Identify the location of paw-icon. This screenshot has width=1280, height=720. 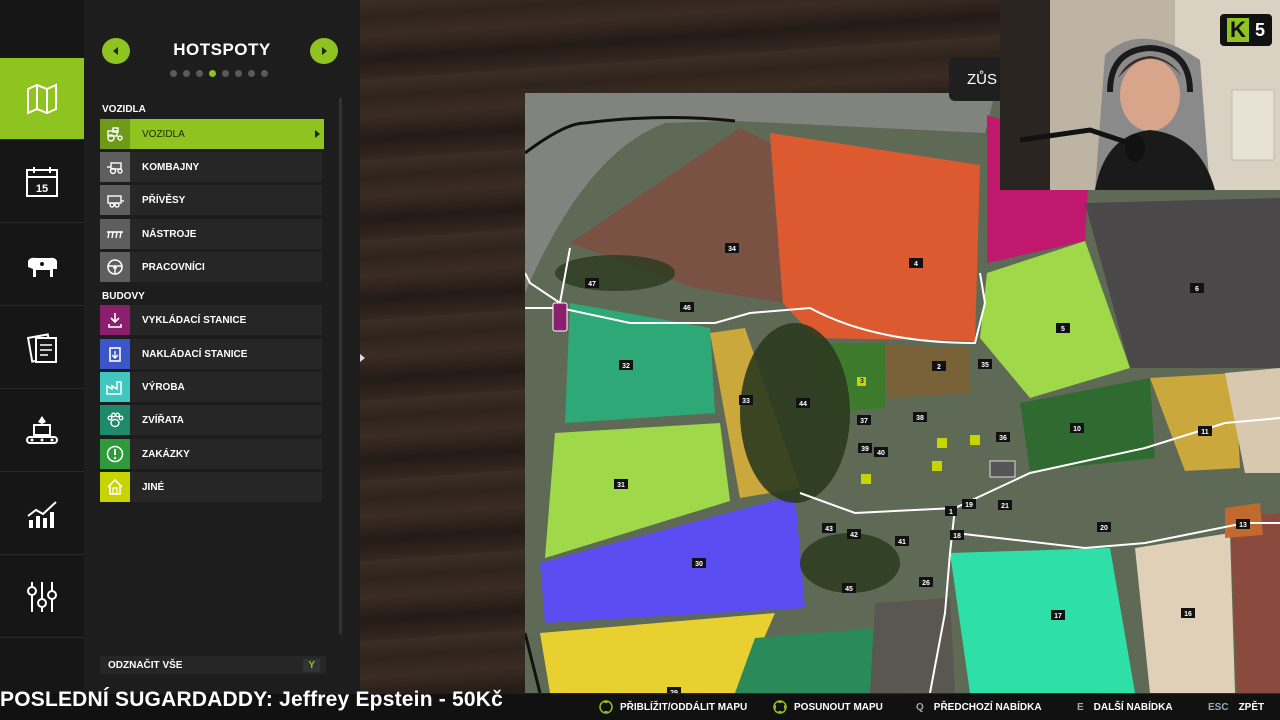
(115, 420).